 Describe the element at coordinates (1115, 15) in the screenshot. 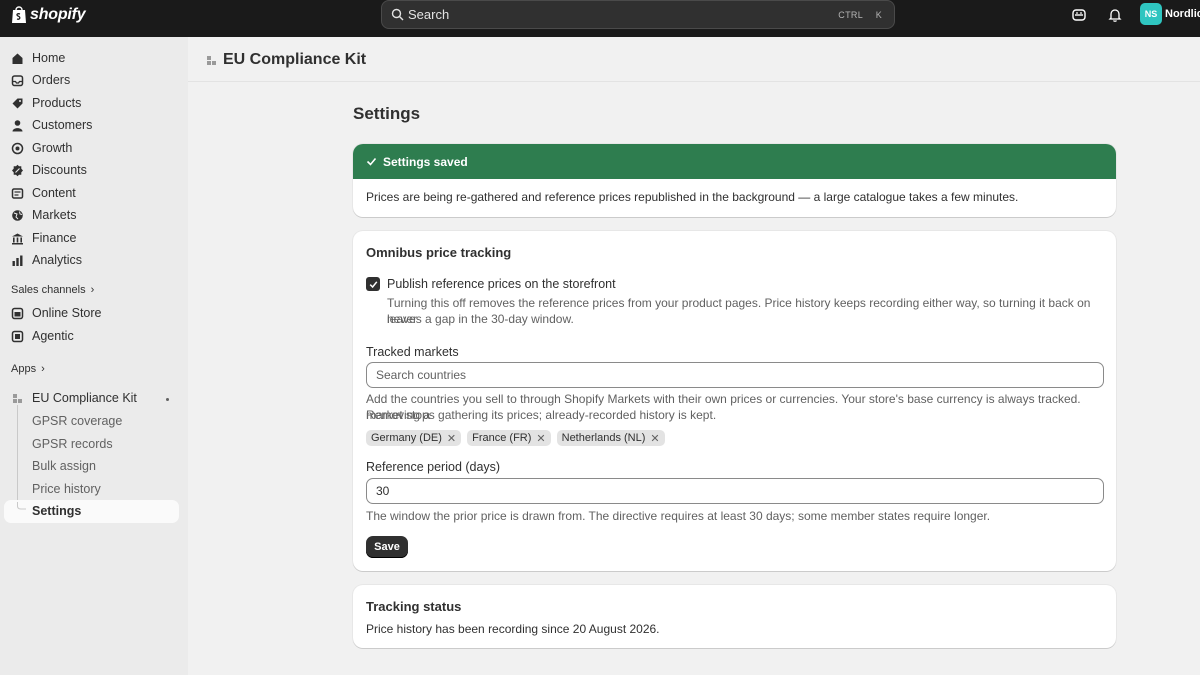

I see `bell-icon` at that location.